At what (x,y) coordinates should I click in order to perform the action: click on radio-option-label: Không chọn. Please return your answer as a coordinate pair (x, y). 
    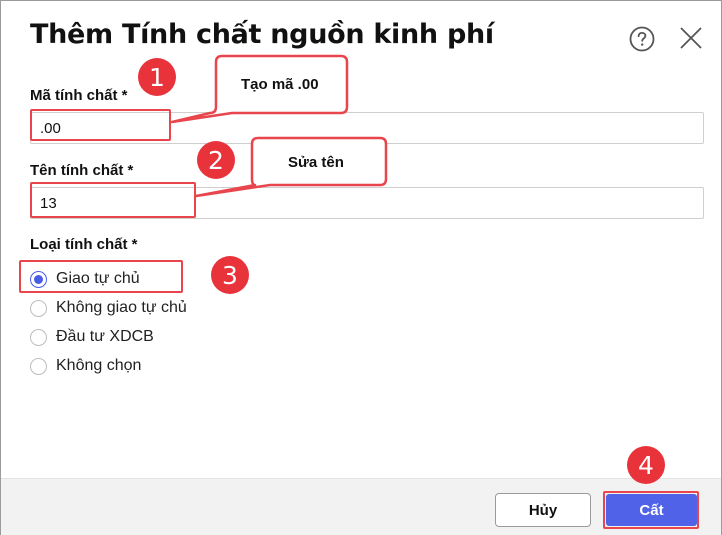
    Looking at the image, I should click on (99, 365).